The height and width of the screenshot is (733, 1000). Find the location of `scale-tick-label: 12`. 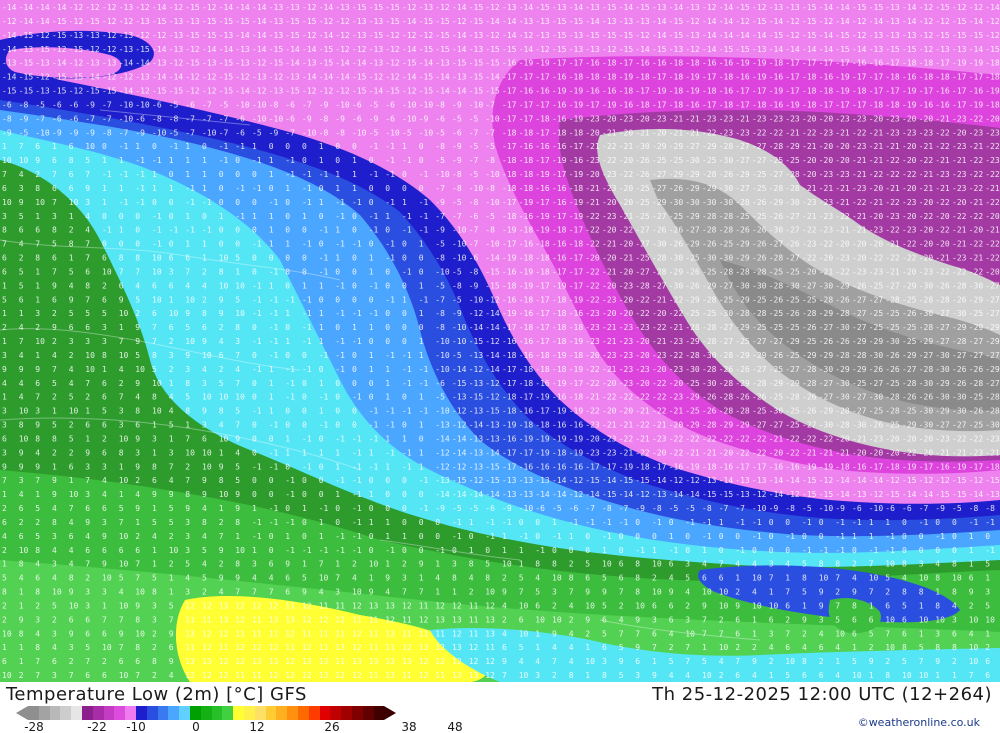

scale-tick-label: 12 is located at coordinates (256, 726).